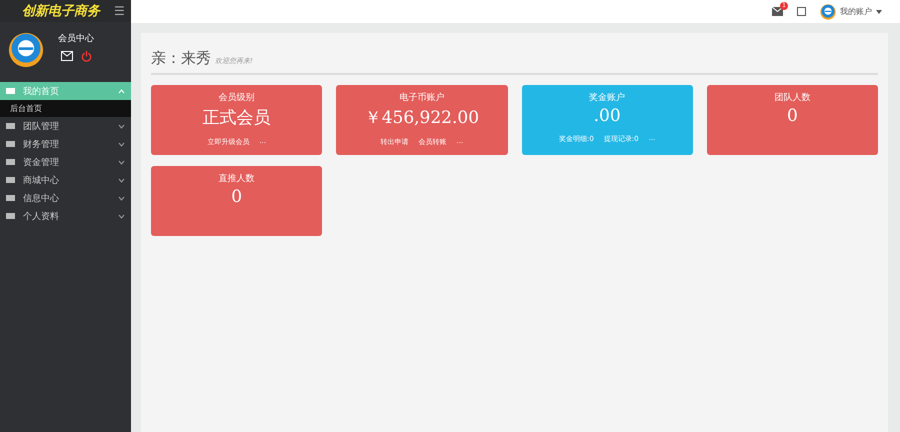  I want to click on caret-icon, so click(879, 12).